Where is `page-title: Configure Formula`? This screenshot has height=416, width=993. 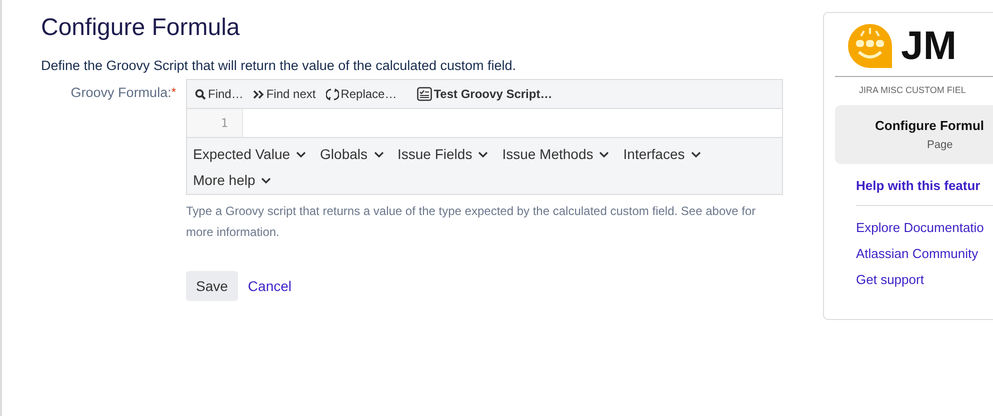 page-title: Configure Formula is located at coordinates (141, 28).